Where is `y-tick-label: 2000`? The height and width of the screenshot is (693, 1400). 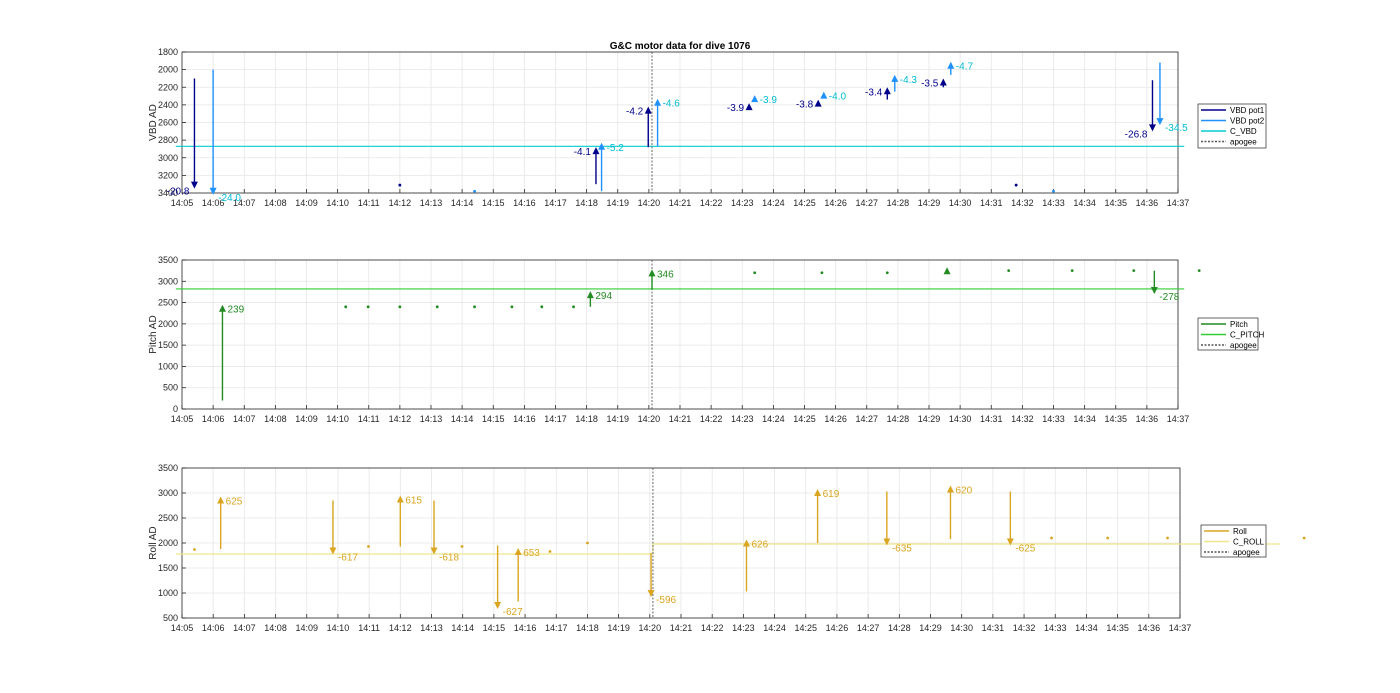
y-tick-label: 2000 is located at coordinates (168, 324).